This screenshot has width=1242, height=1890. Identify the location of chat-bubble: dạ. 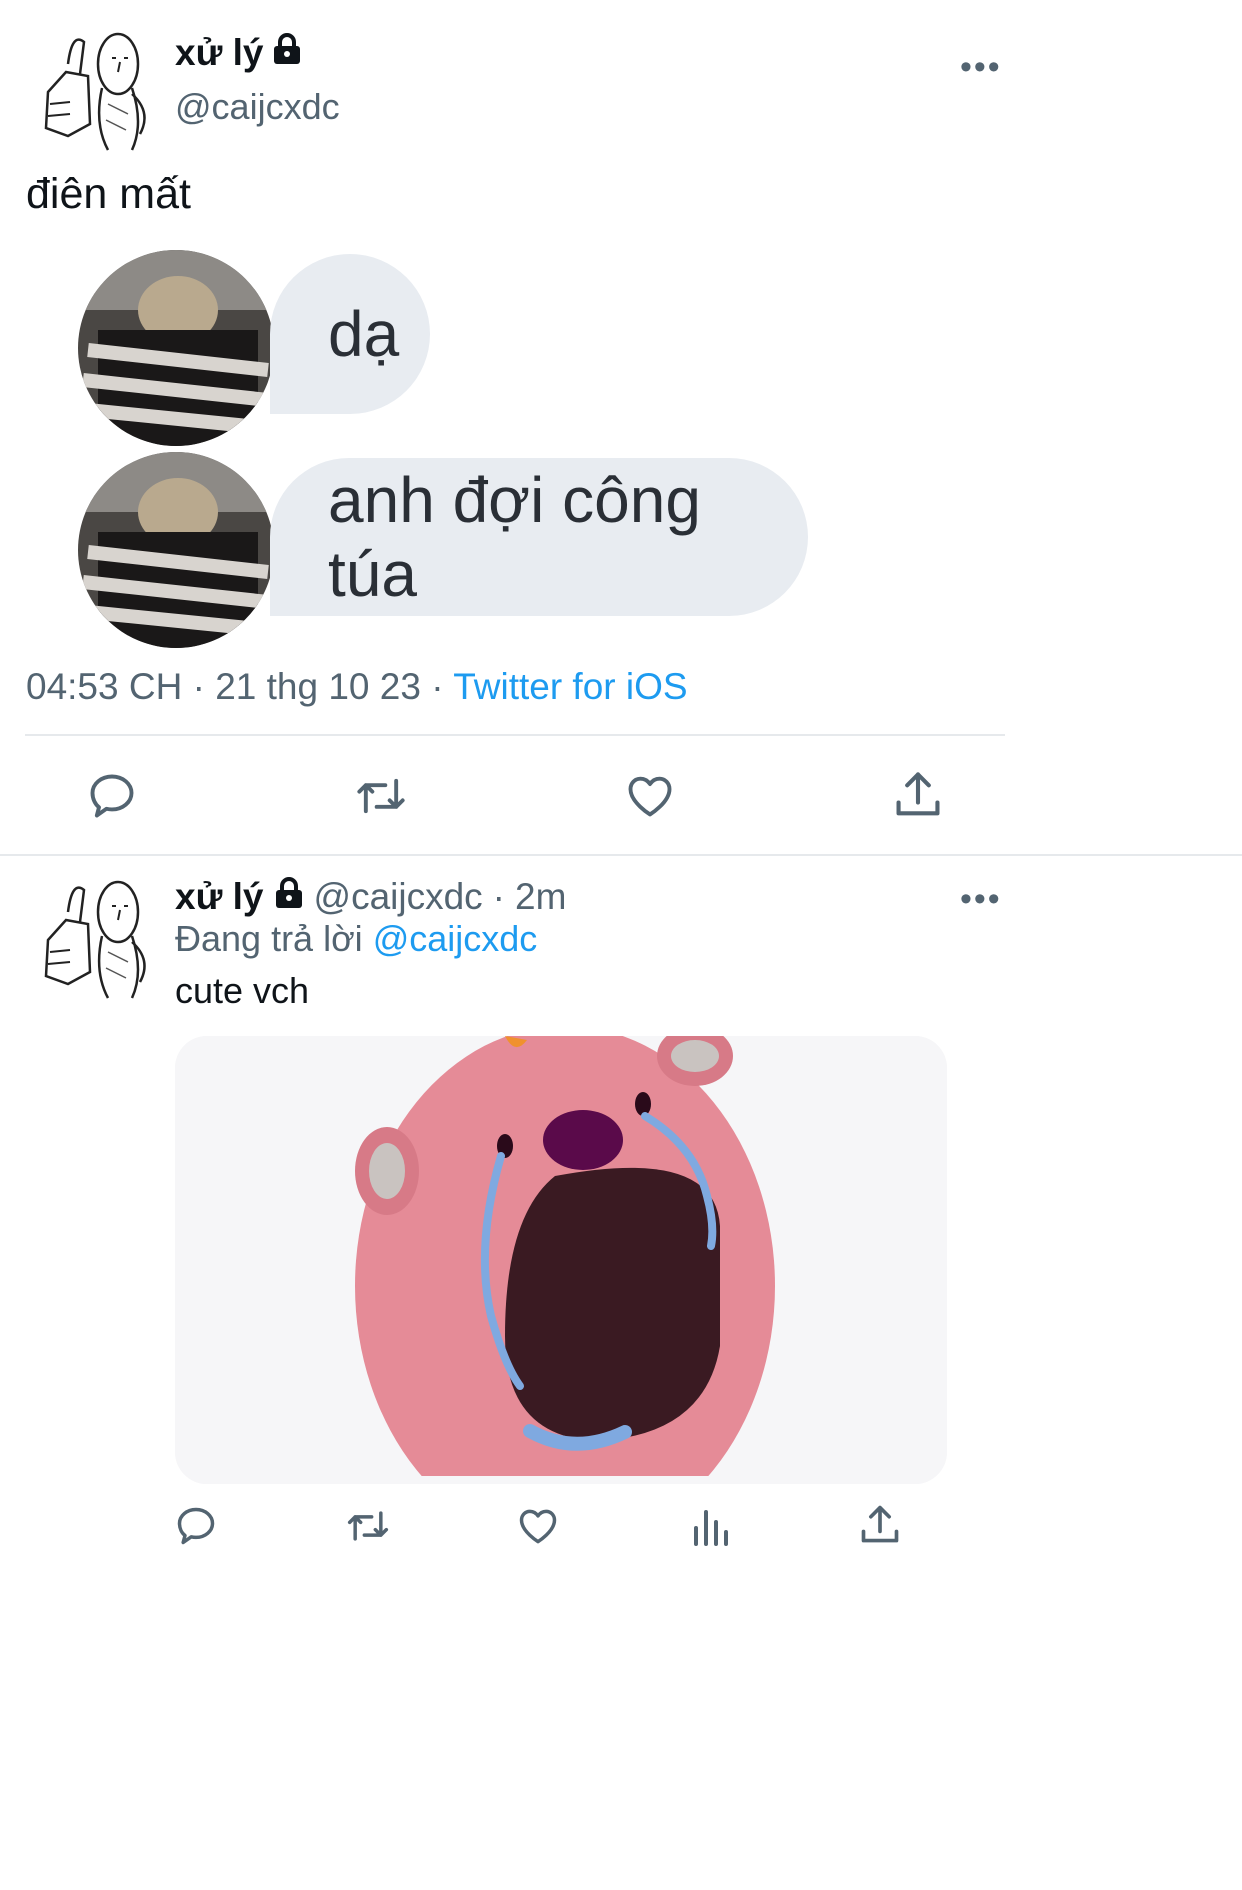
(350, 334).